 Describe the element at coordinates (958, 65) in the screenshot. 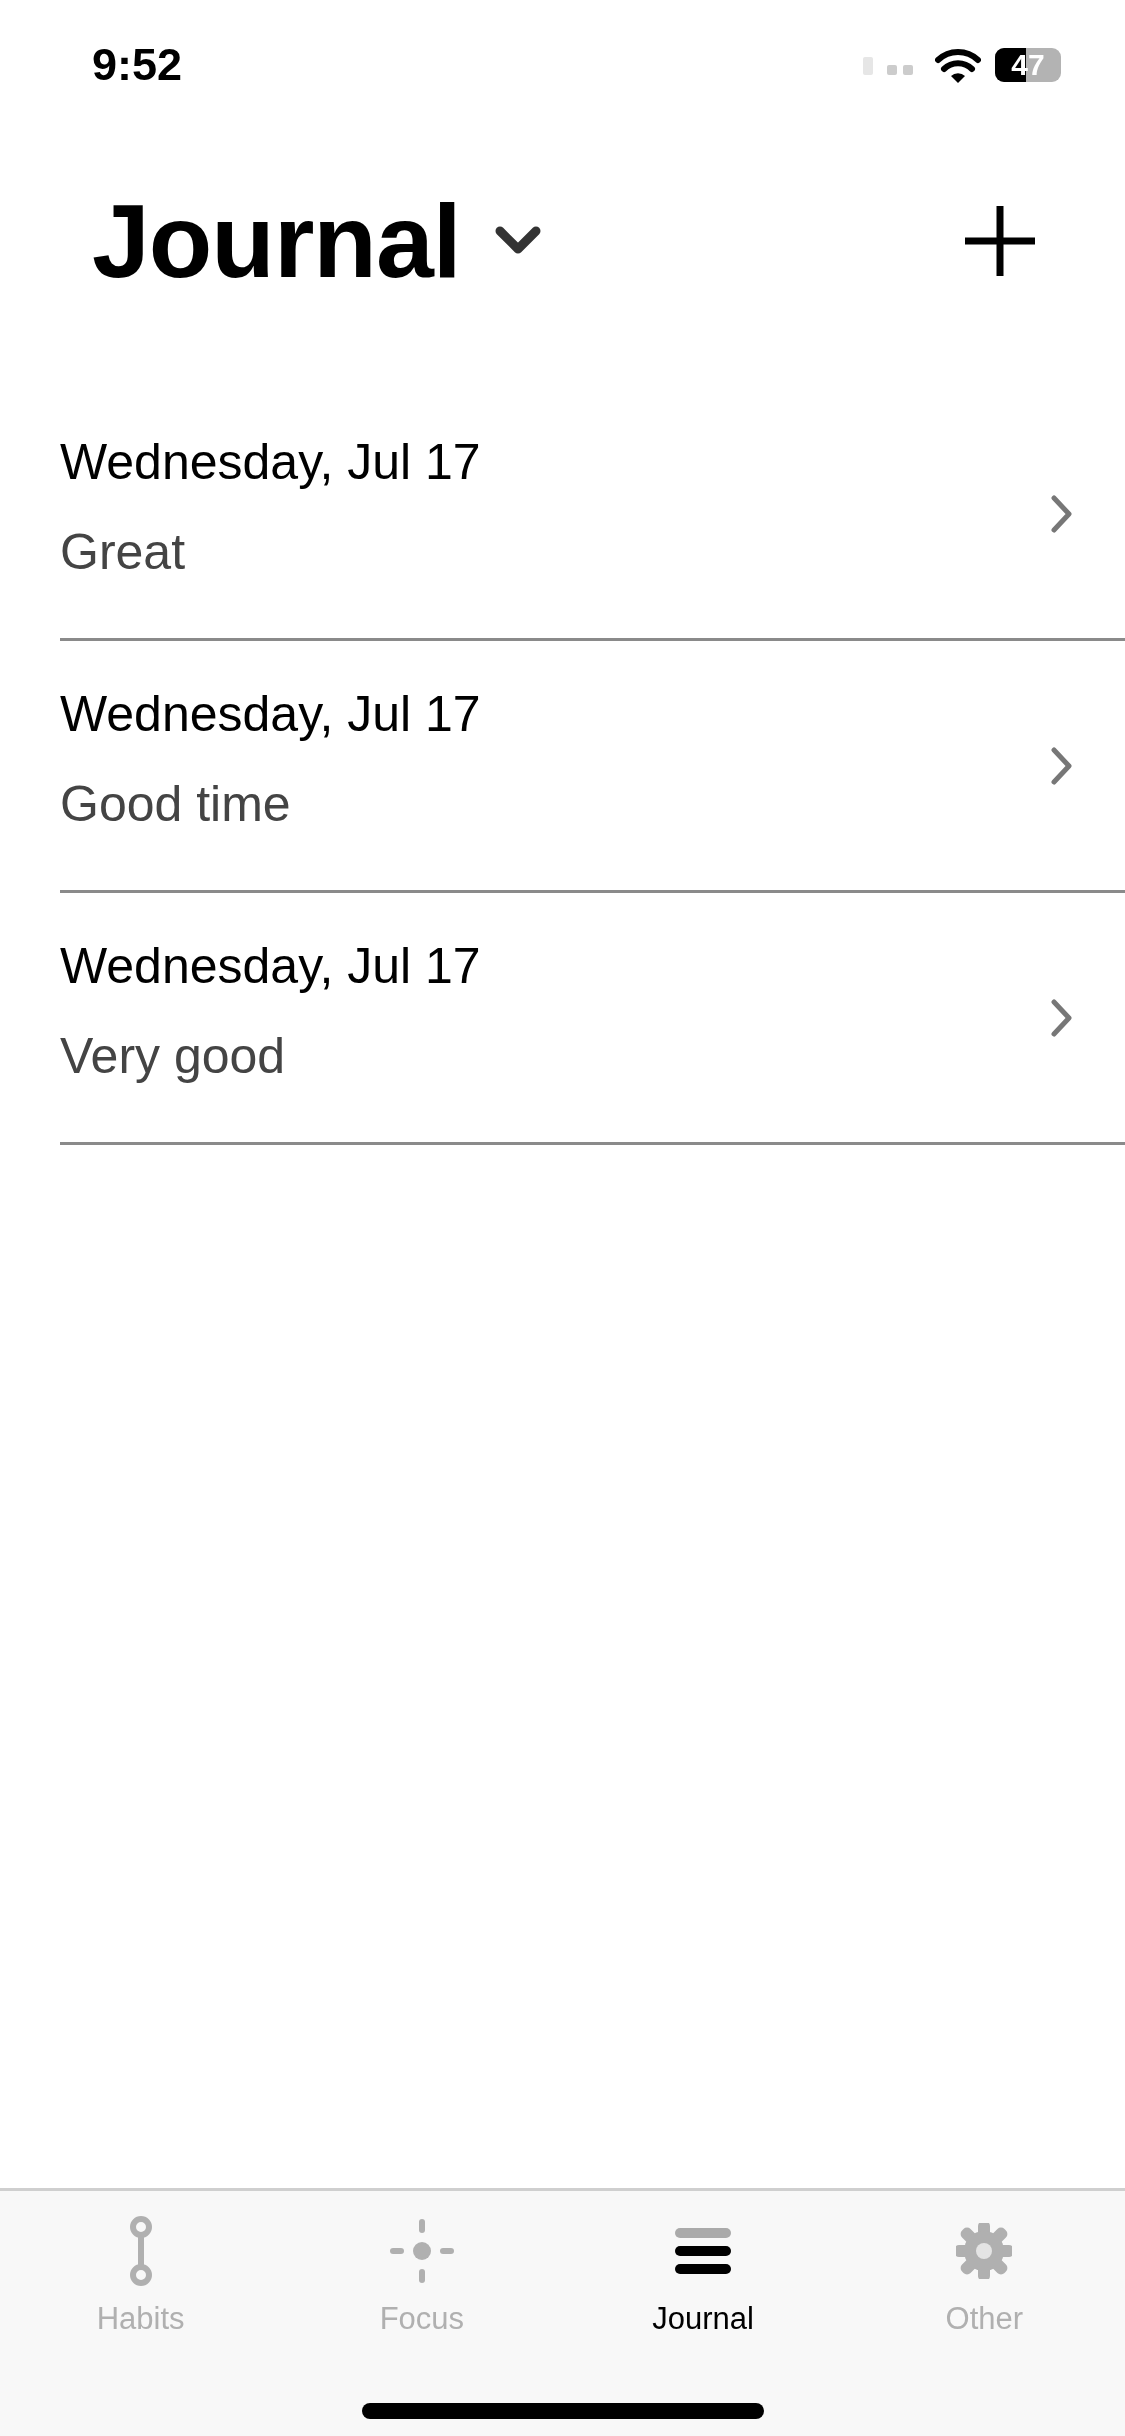

I see `wifi-icon` at that location.